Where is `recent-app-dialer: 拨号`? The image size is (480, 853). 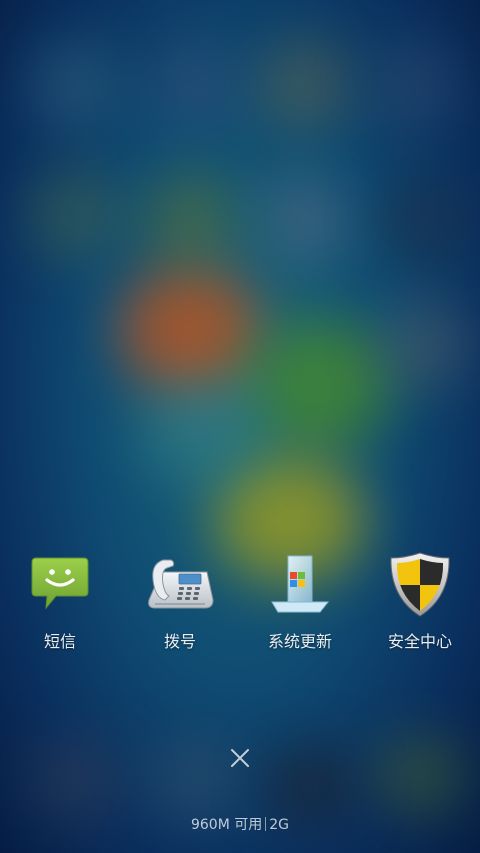
recent-app-dialer: 拨号 is located at coordinates (180, 600).